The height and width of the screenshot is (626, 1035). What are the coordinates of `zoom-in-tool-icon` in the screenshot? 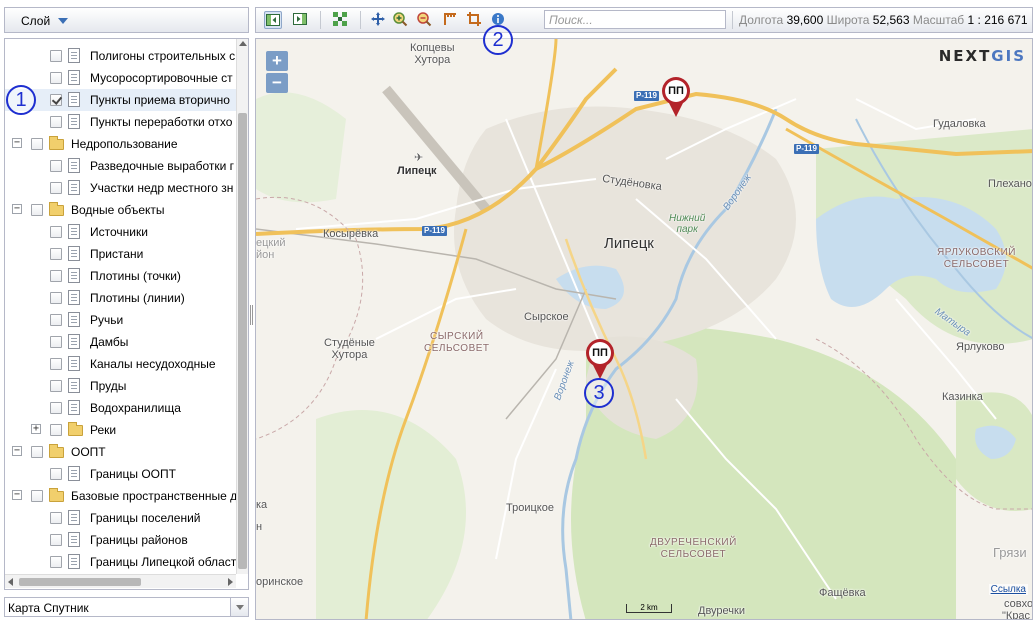 It's located at (401, 20).